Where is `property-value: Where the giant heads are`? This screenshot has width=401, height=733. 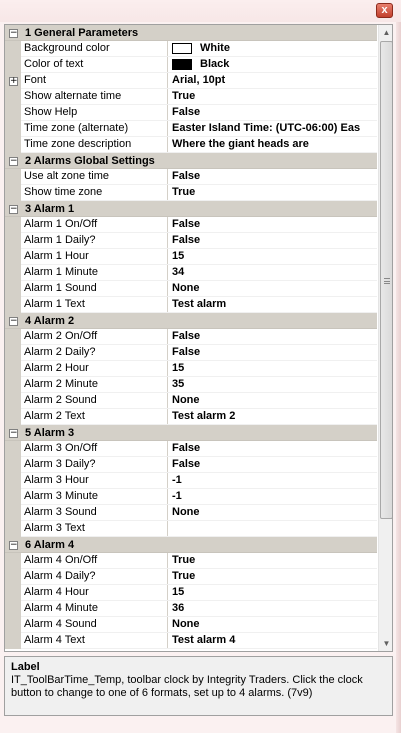
property-value: Where the giant heads are is located at coordinates (272, 144).